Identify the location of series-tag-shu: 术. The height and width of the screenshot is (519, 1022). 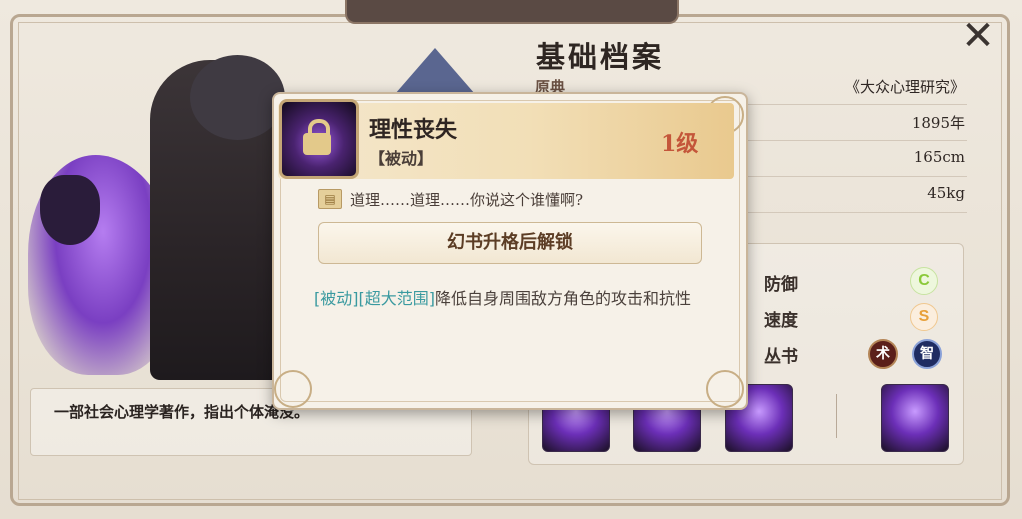
(883, 354).